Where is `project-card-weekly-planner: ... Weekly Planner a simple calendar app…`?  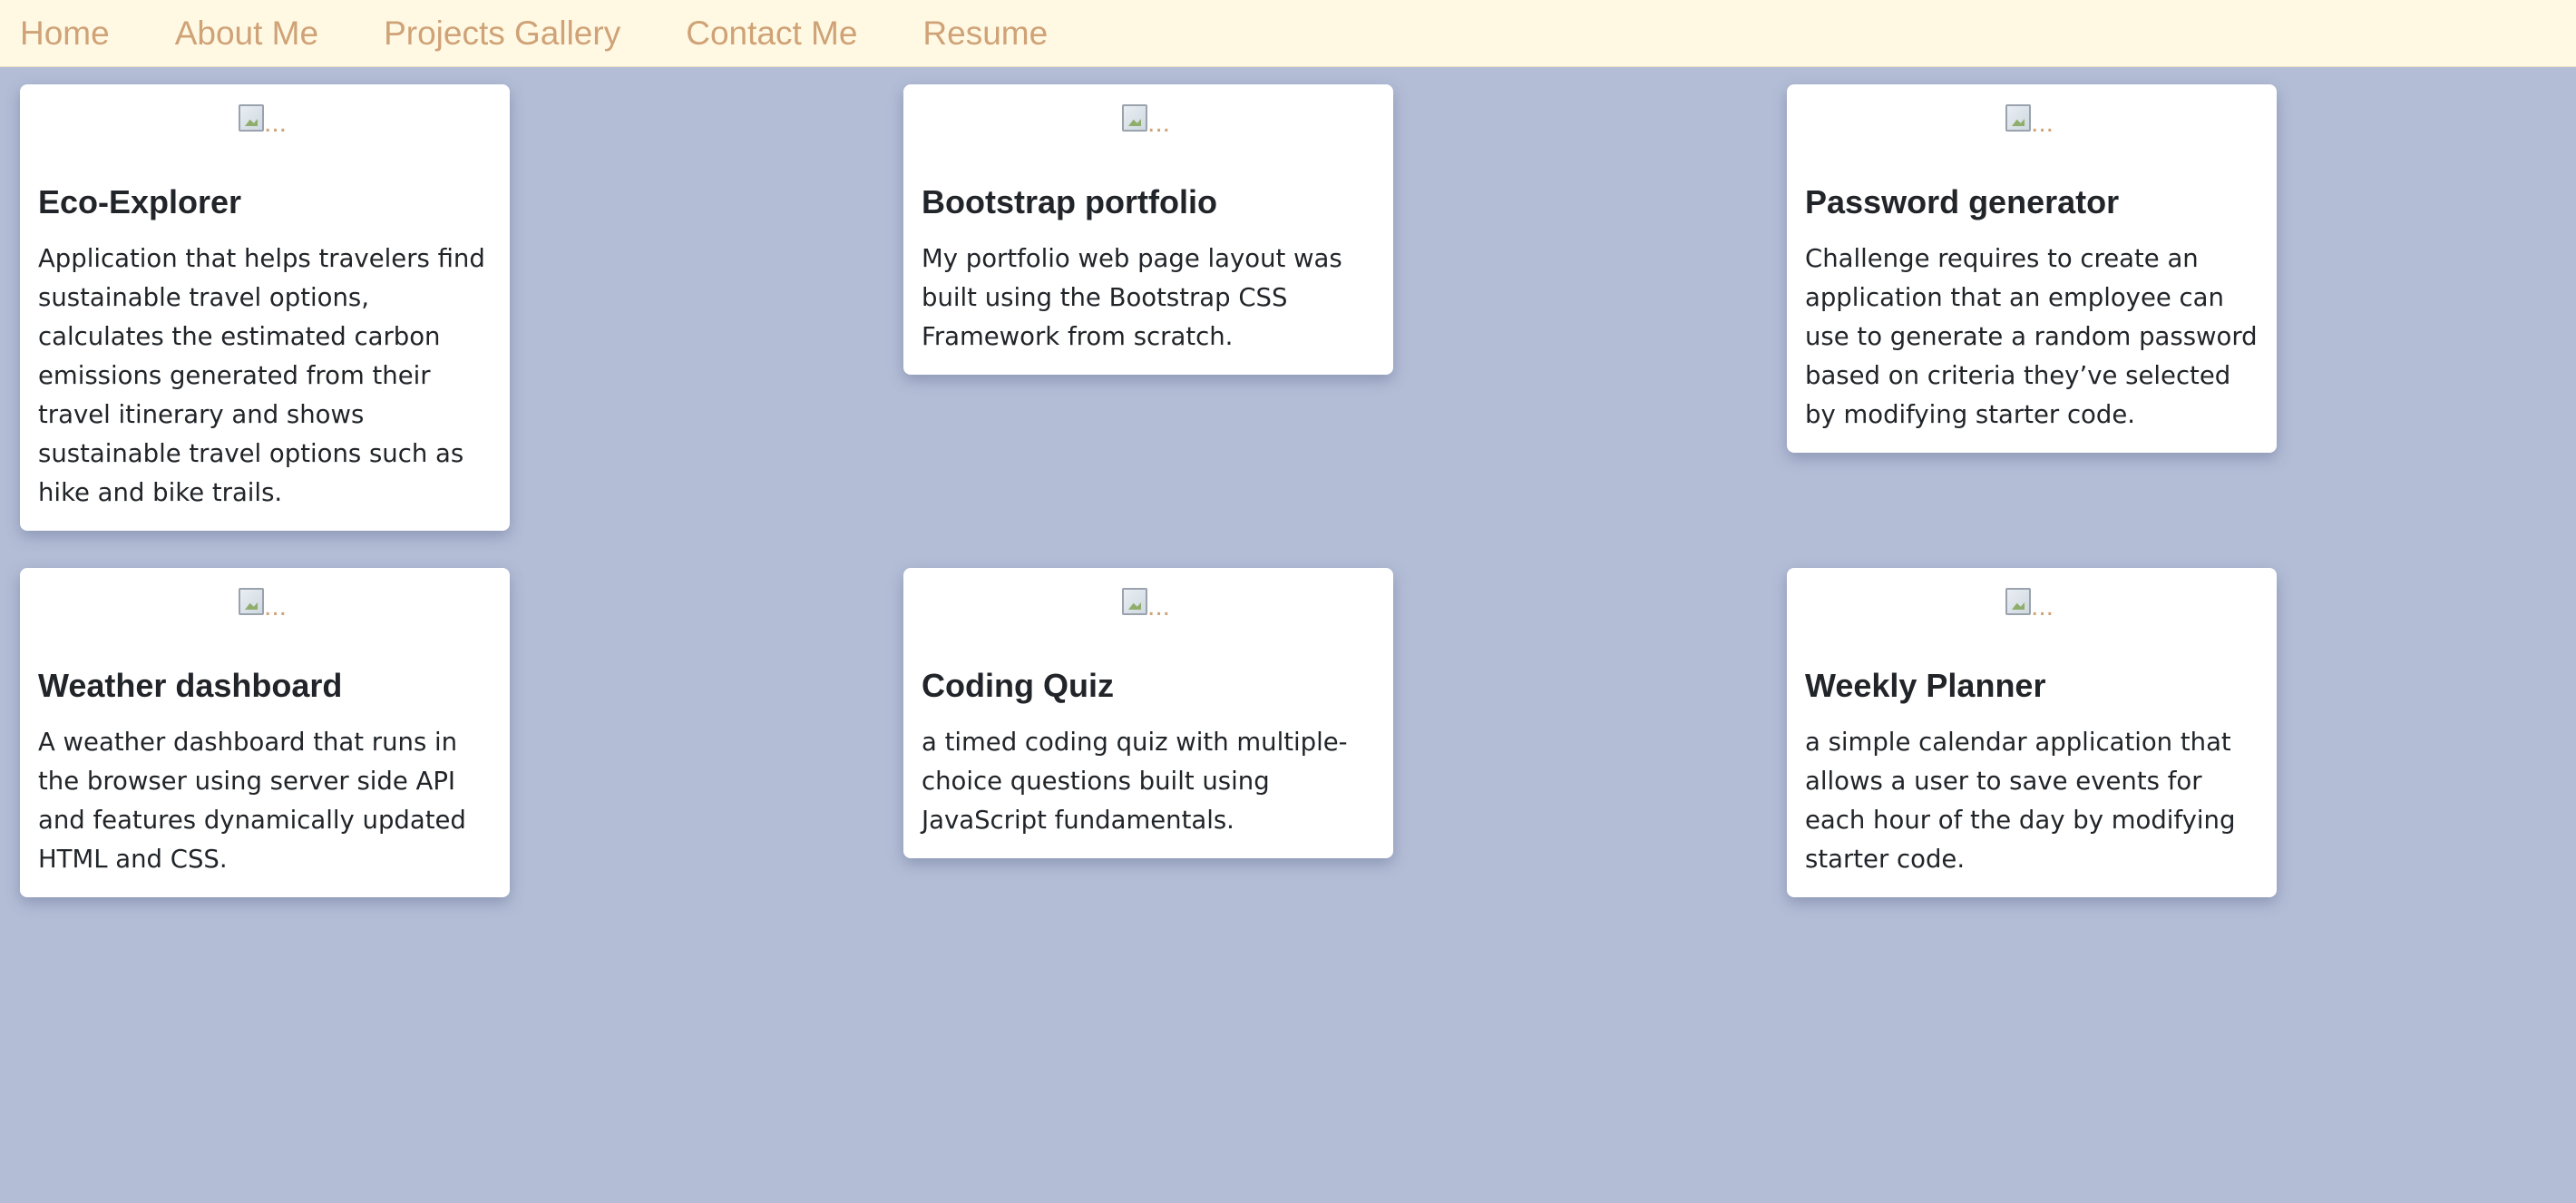
project-card-weekly-planner: ... Weekly Planner a simple calendar app… is located at coordinates (2032, 733).